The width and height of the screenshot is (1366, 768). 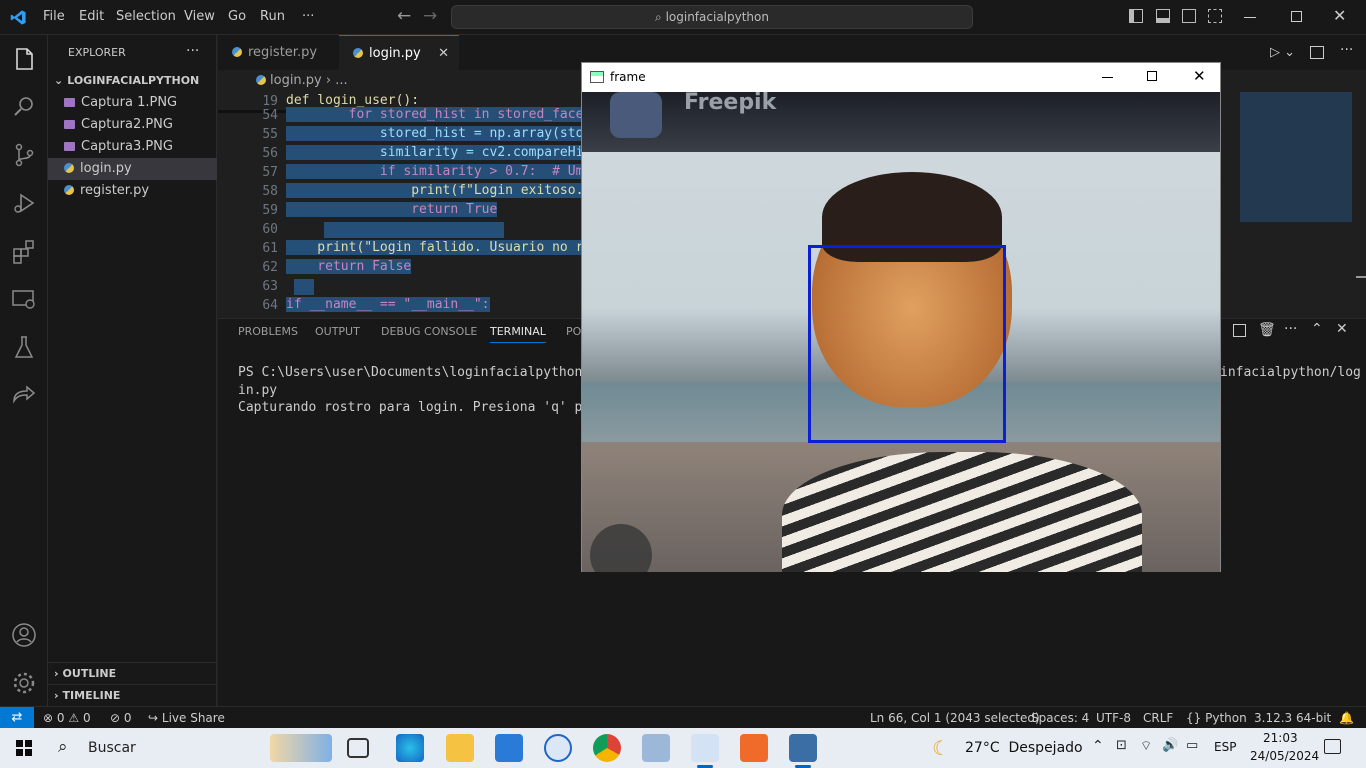 I want to click on activity-bar, so click(x=24, y=370).